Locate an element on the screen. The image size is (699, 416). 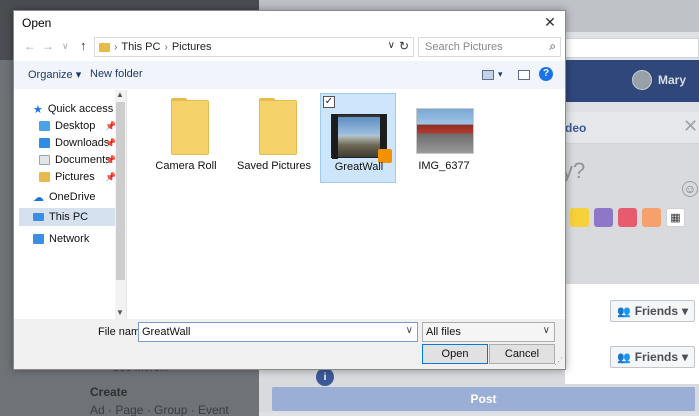
checkbox: ✓ is located at coordinates (329, 102).